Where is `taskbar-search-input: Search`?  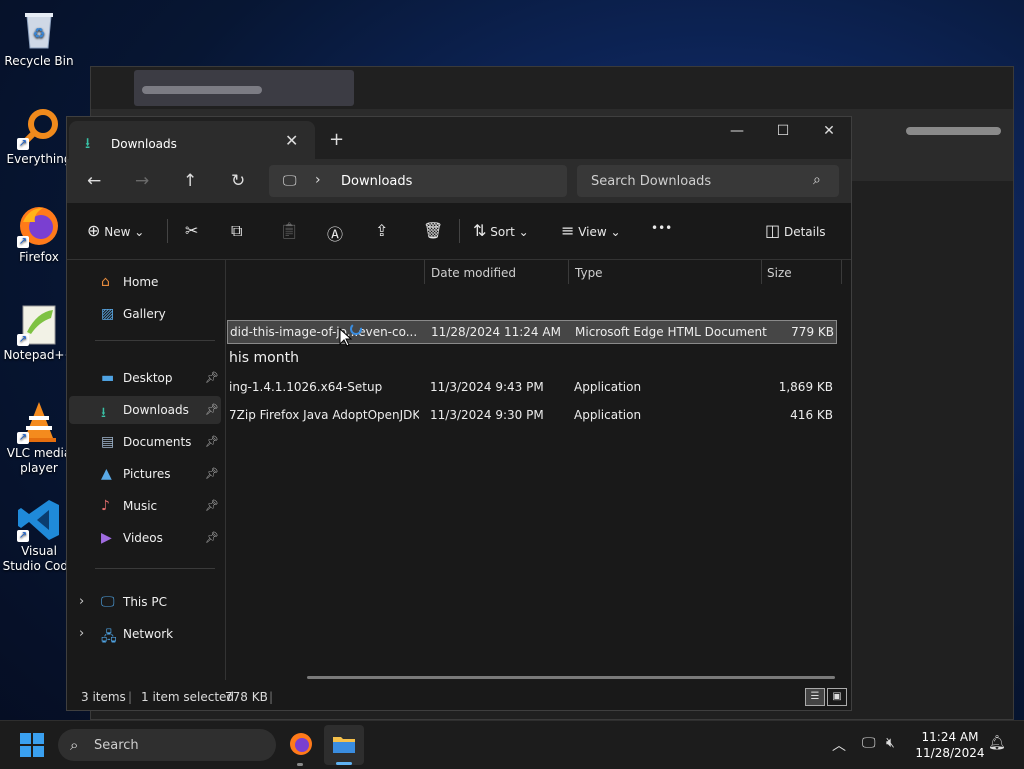 taskbar-search-input: Search is located at coordinates (116, 745).